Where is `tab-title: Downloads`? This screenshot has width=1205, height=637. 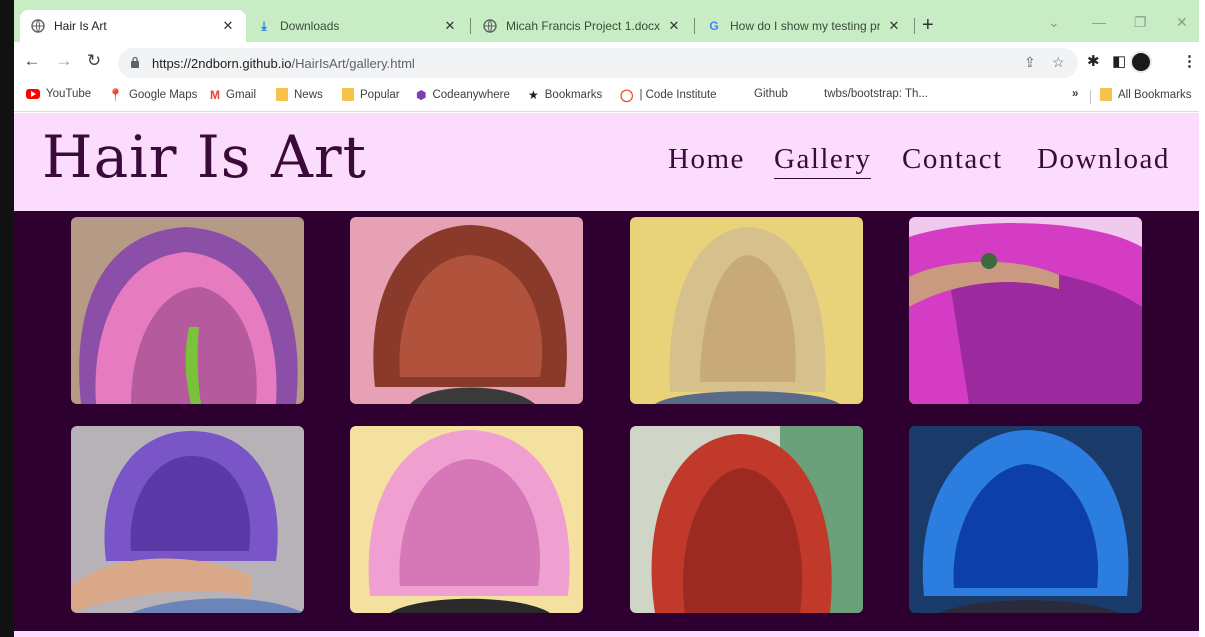 tab-title: Downloads is located at coordinates (310, 26).